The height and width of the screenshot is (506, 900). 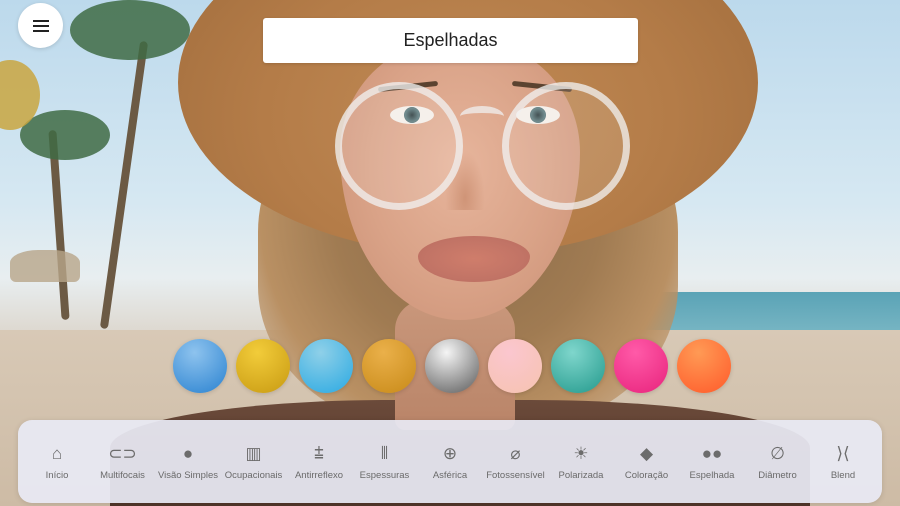 I want to click on toolbar-item-sunglasses: ●● Espelhada, so click(x=712, y=462).